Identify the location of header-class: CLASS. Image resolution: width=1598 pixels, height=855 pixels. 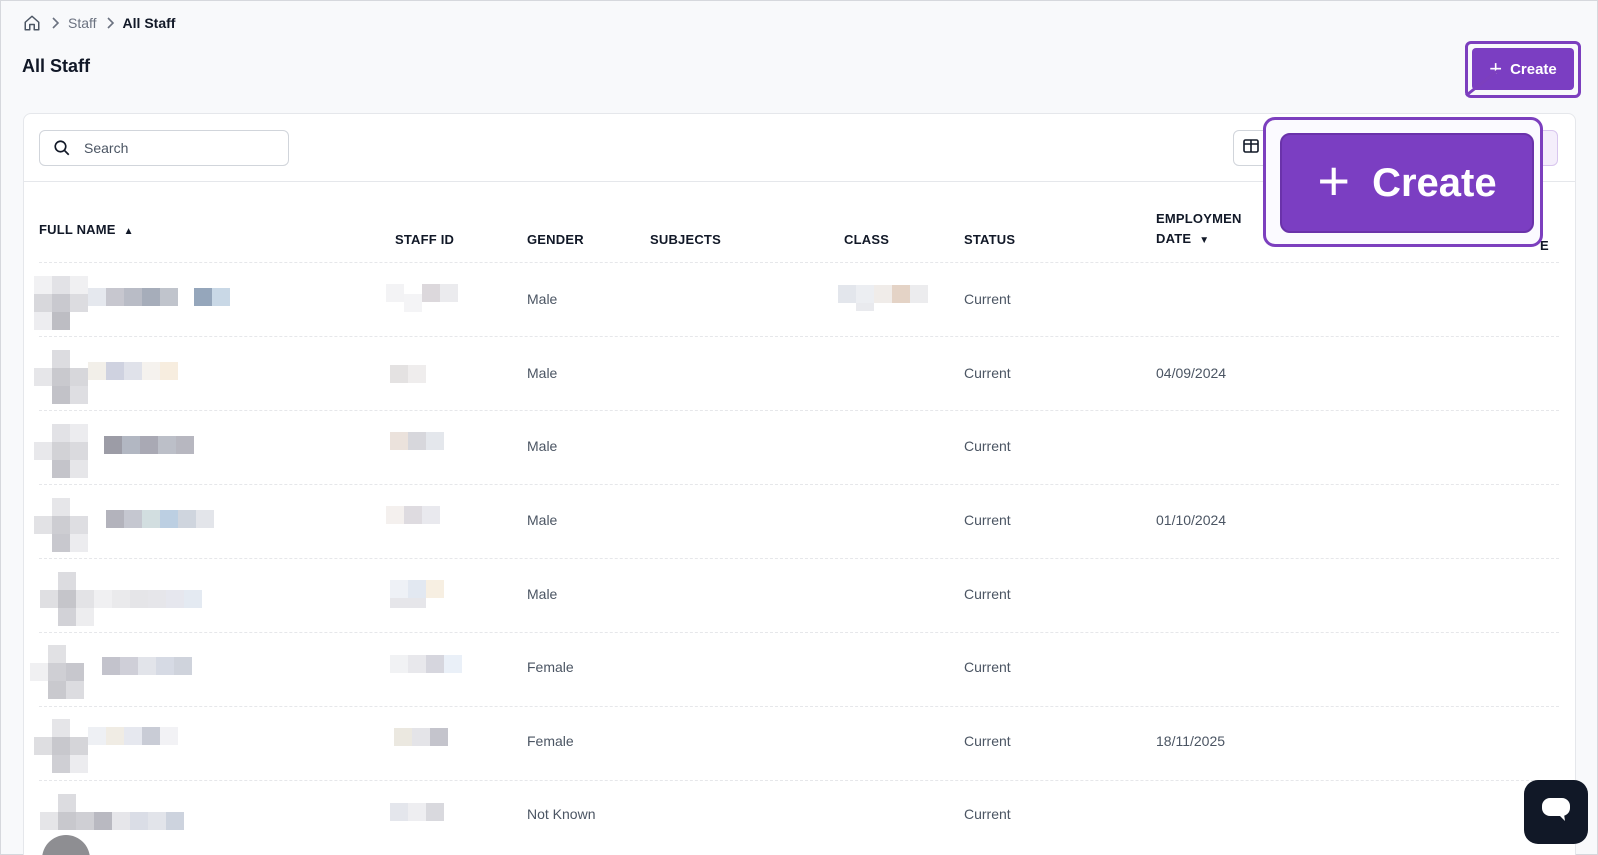
(866, 239).